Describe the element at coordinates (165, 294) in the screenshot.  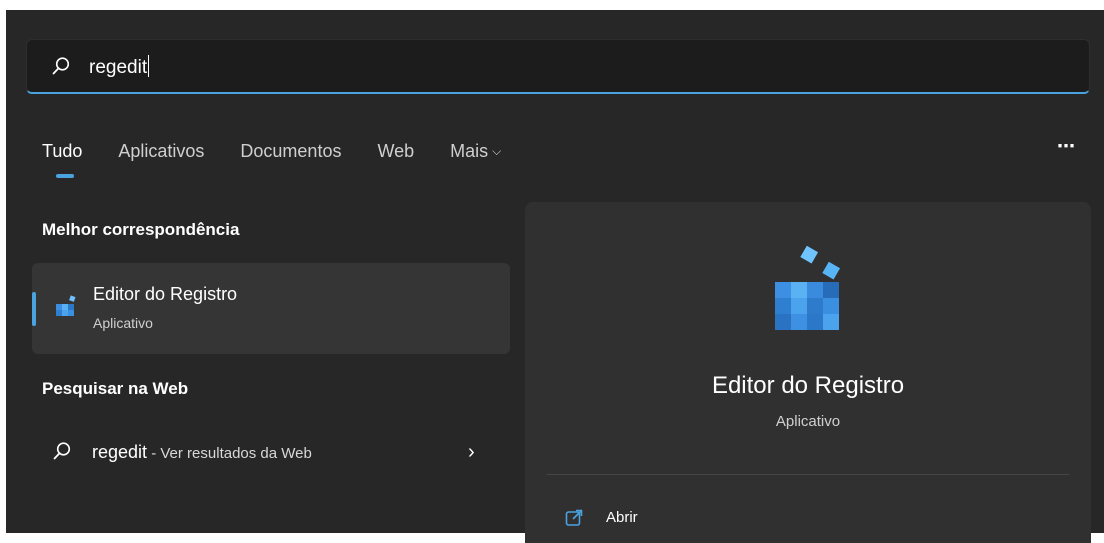
I see `app-name: Editor do Registro` at that location.